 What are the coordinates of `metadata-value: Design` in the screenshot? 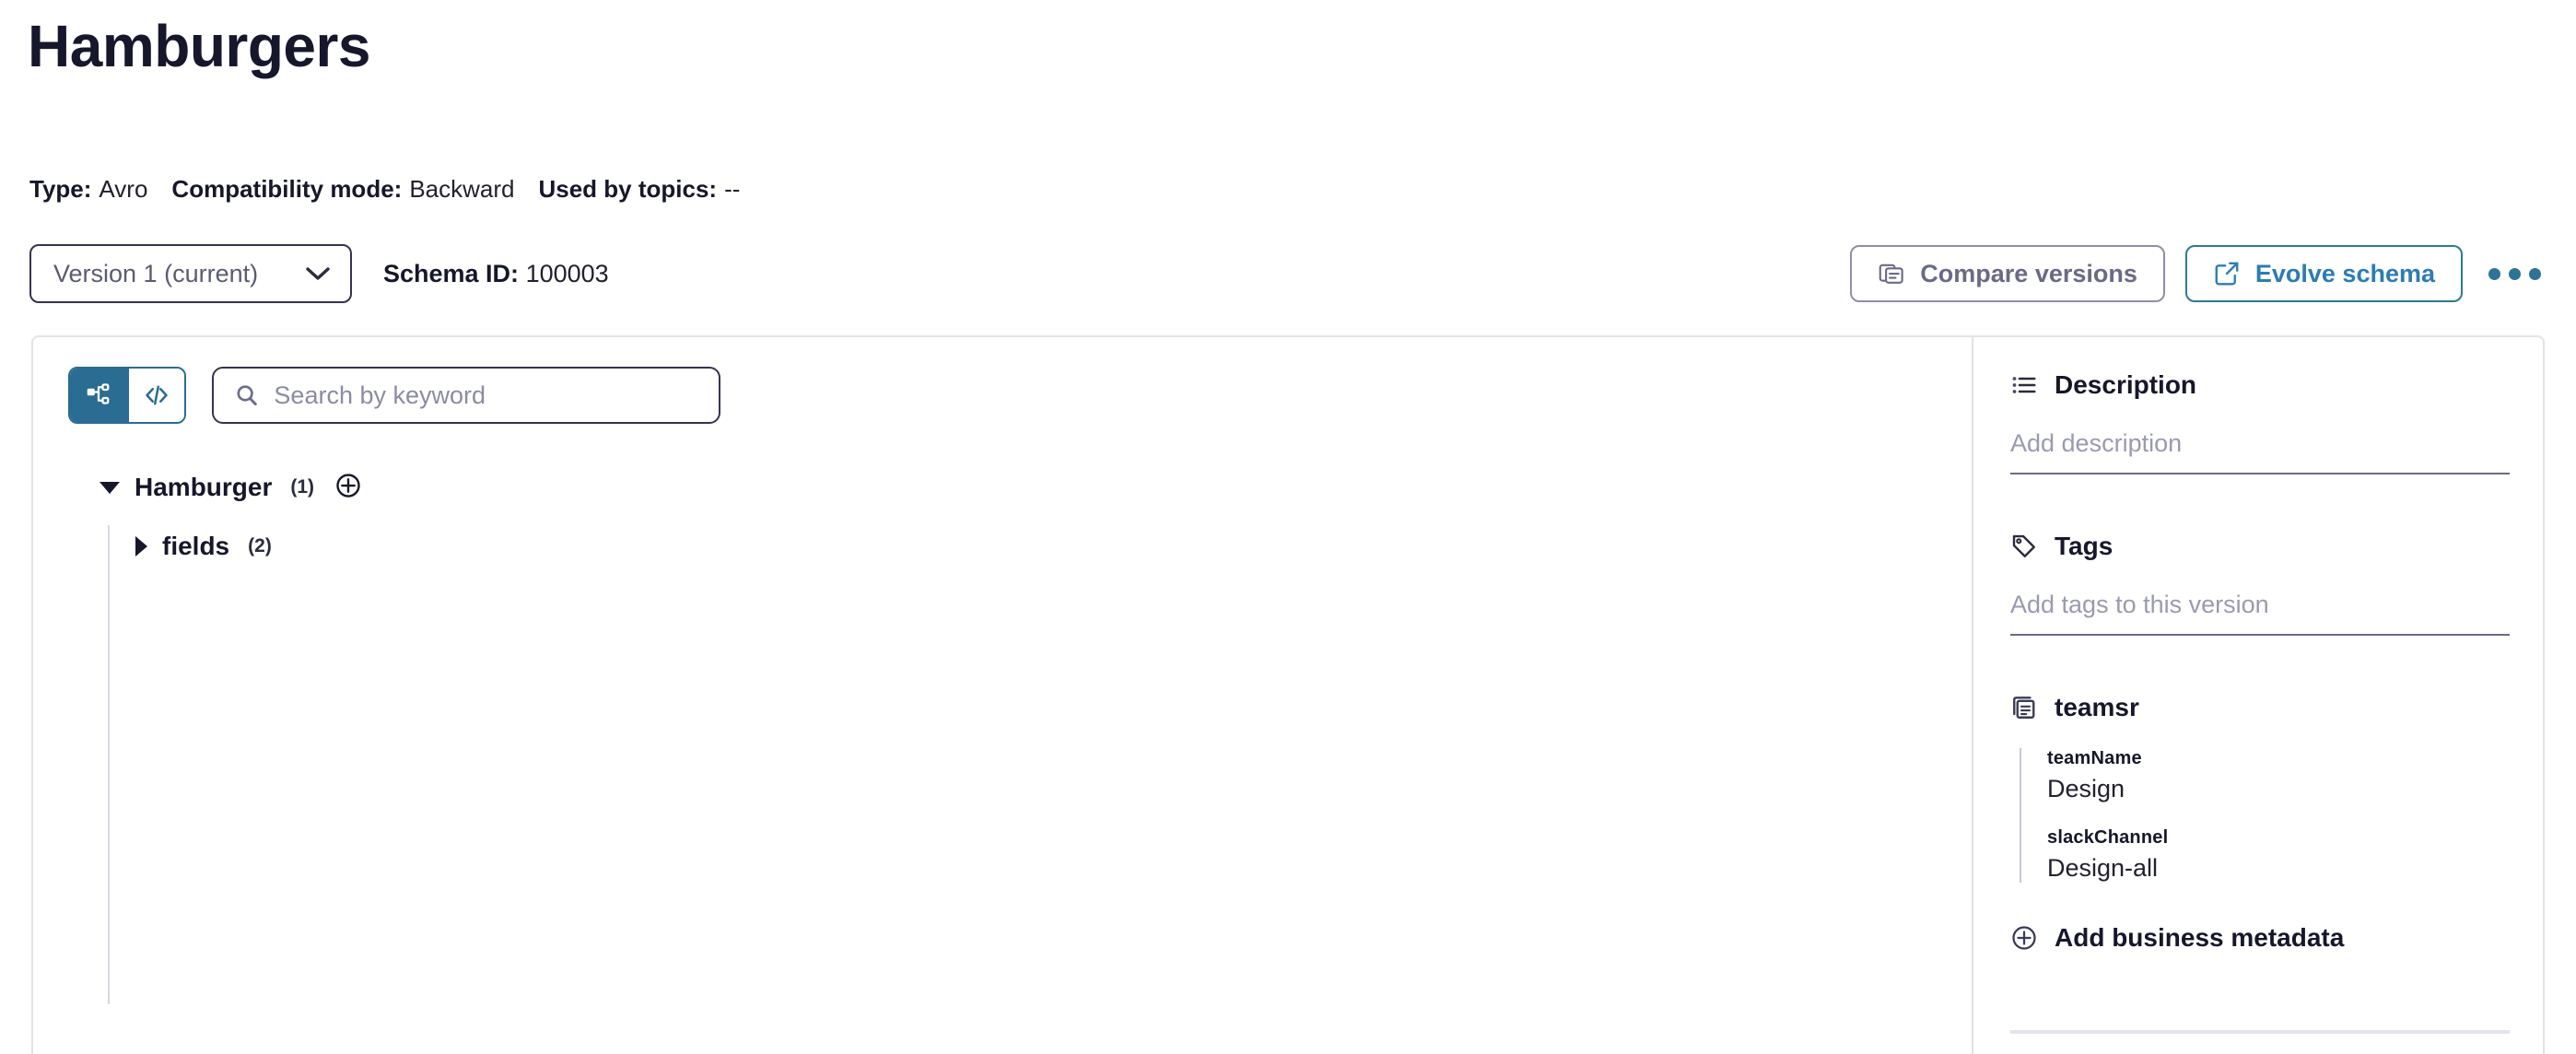 It's located at (2086, 789).